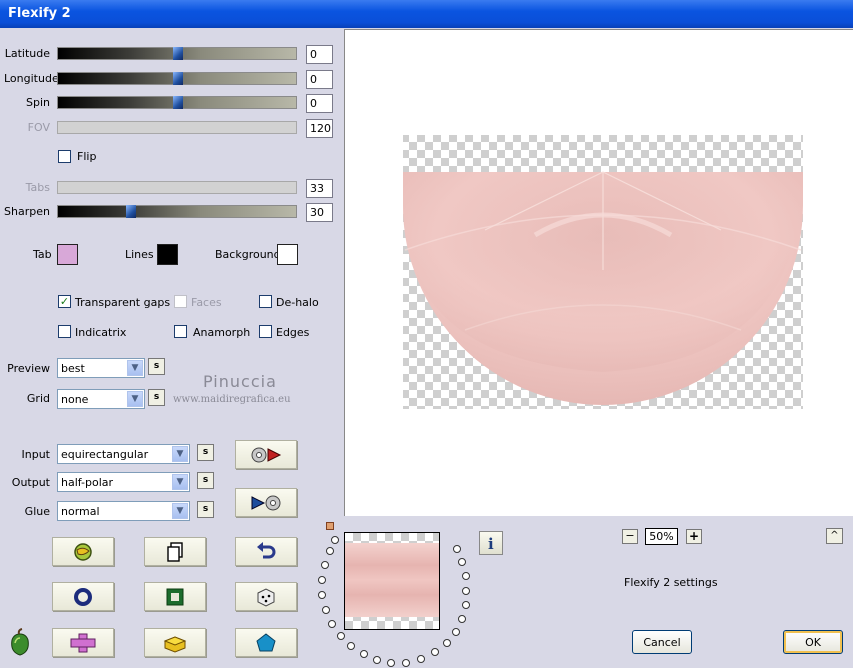  I want to click on tabs-label: Tabs, so click(37, 187).